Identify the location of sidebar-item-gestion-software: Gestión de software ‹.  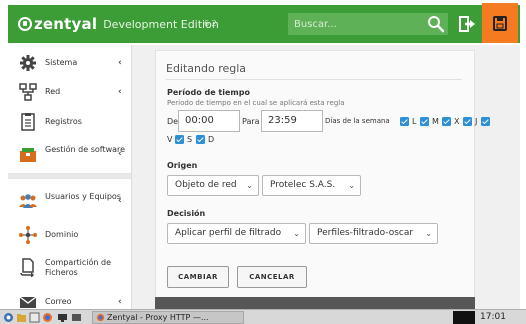
(69, 154).